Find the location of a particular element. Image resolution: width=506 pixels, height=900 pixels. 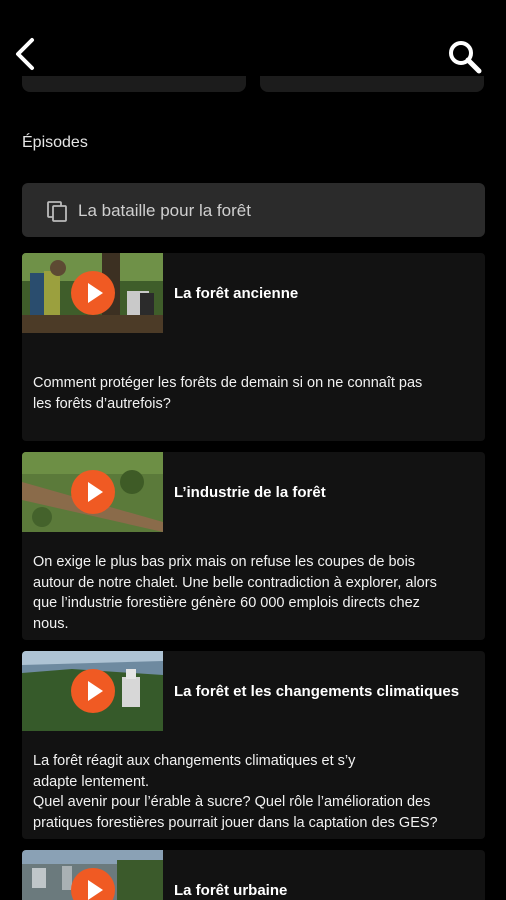

episode-title: La forêt ancienne is located at coordinates (236, 293).